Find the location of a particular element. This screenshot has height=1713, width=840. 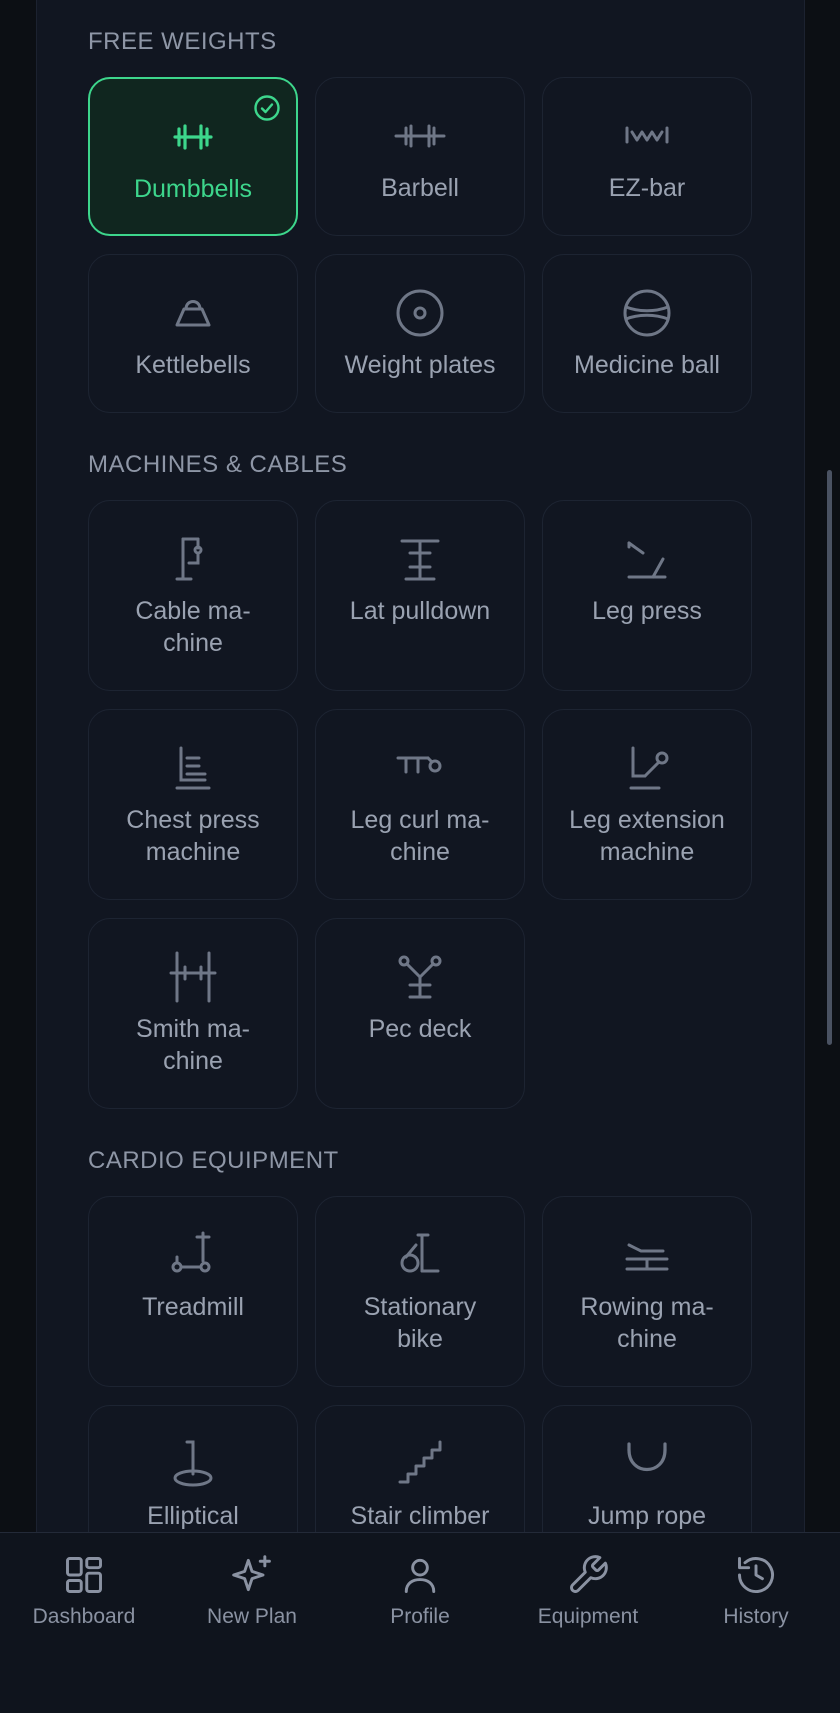

equipment-card-label: Treadmill is located at coordinates (193, 1307).